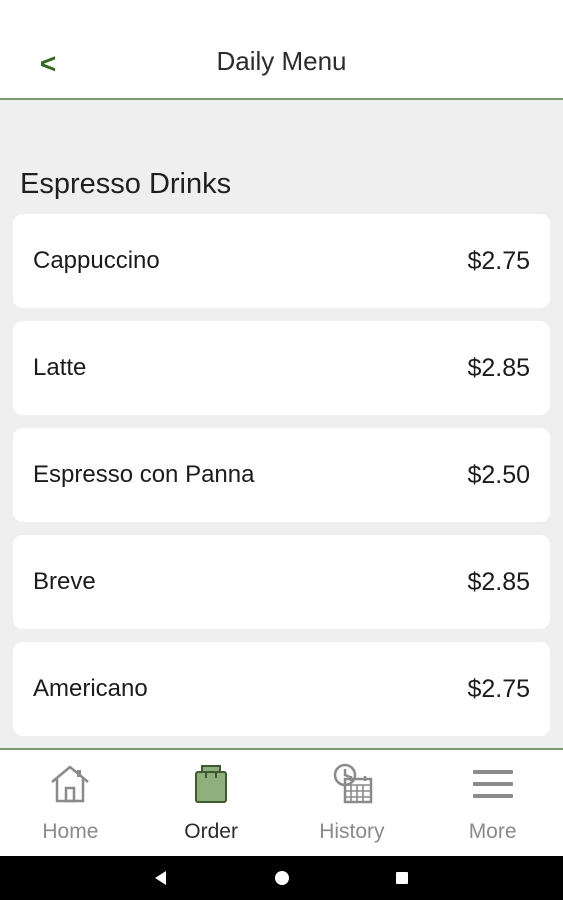  Describe the element at coordinates (90, 688) in the screenshot. I see `menu-item-name: Americano` at that location.